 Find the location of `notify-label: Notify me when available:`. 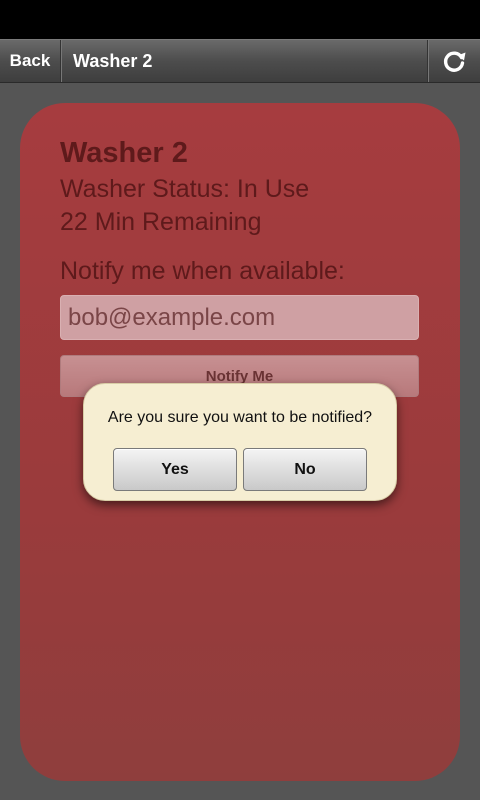

notify-label: Notify me when available: is located at coordinates (202, 271).